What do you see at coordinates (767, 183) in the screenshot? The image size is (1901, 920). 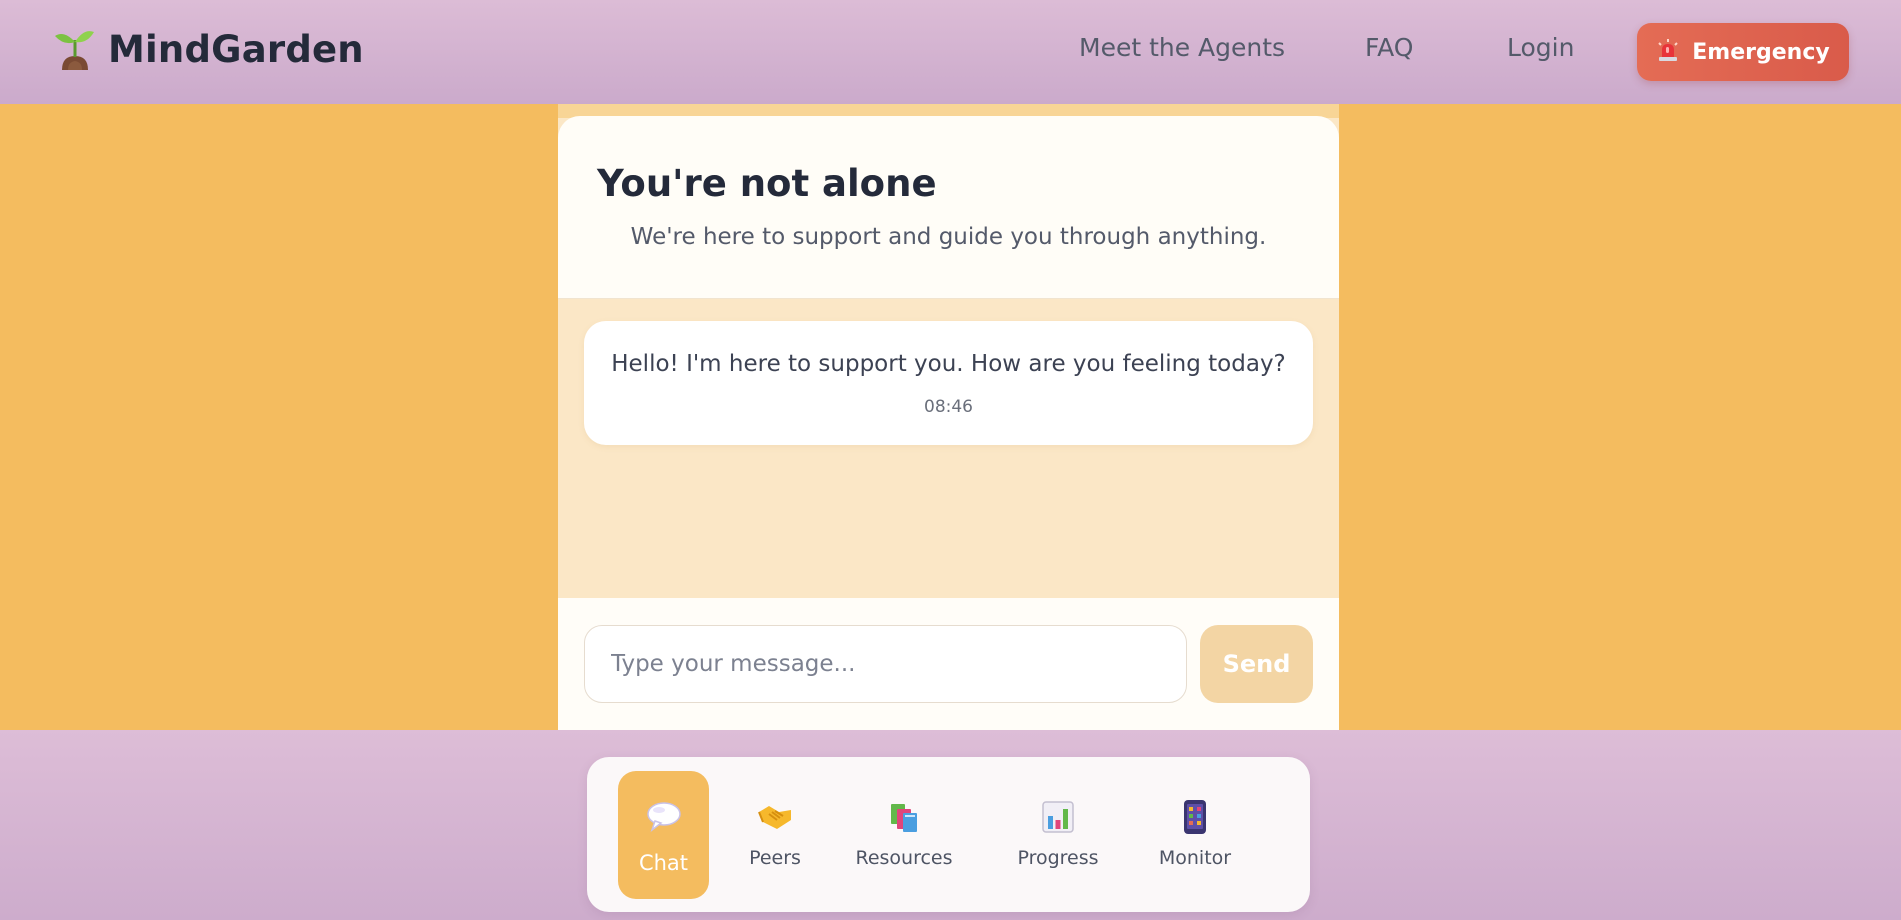 I see `hero-title: You're not alone` at bounding box center [767, 183].